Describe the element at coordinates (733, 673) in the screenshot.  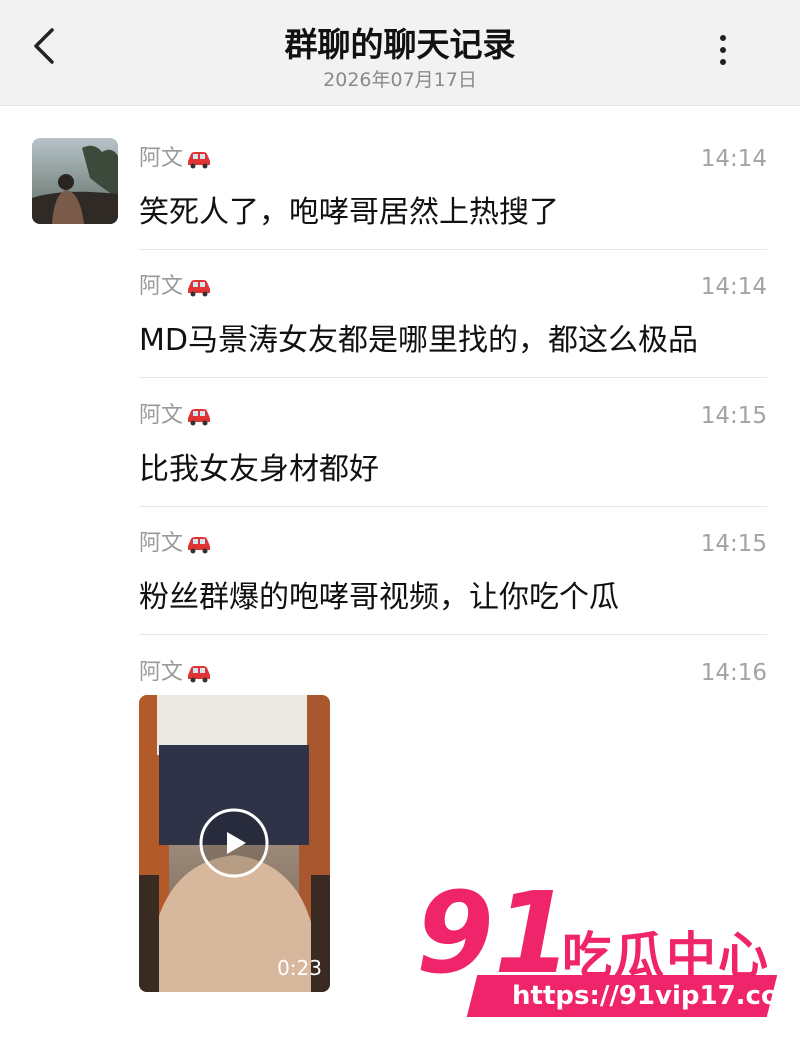
I see `message-time: 14:16` at that location.